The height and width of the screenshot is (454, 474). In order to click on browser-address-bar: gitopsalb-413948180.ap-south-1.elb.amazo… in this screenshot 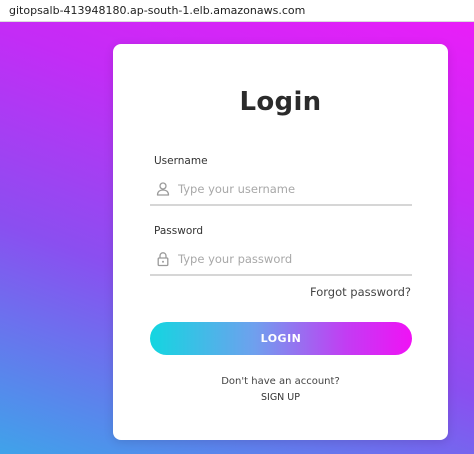, I will do `click(237, 11)`.